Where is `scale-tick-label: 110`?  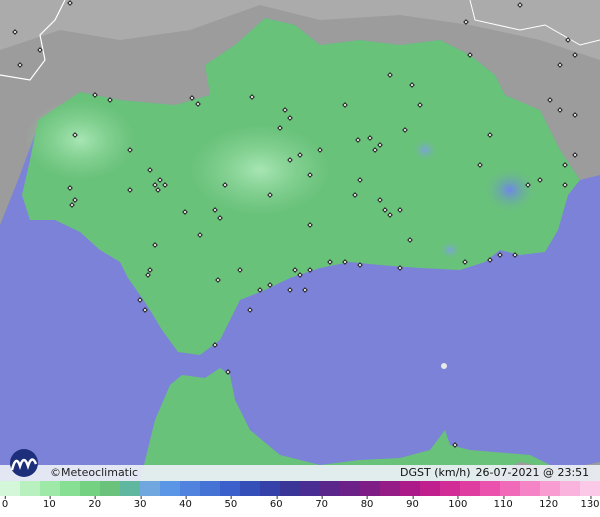
scale-tick-label: 110 is located at coordinates (503, 503).